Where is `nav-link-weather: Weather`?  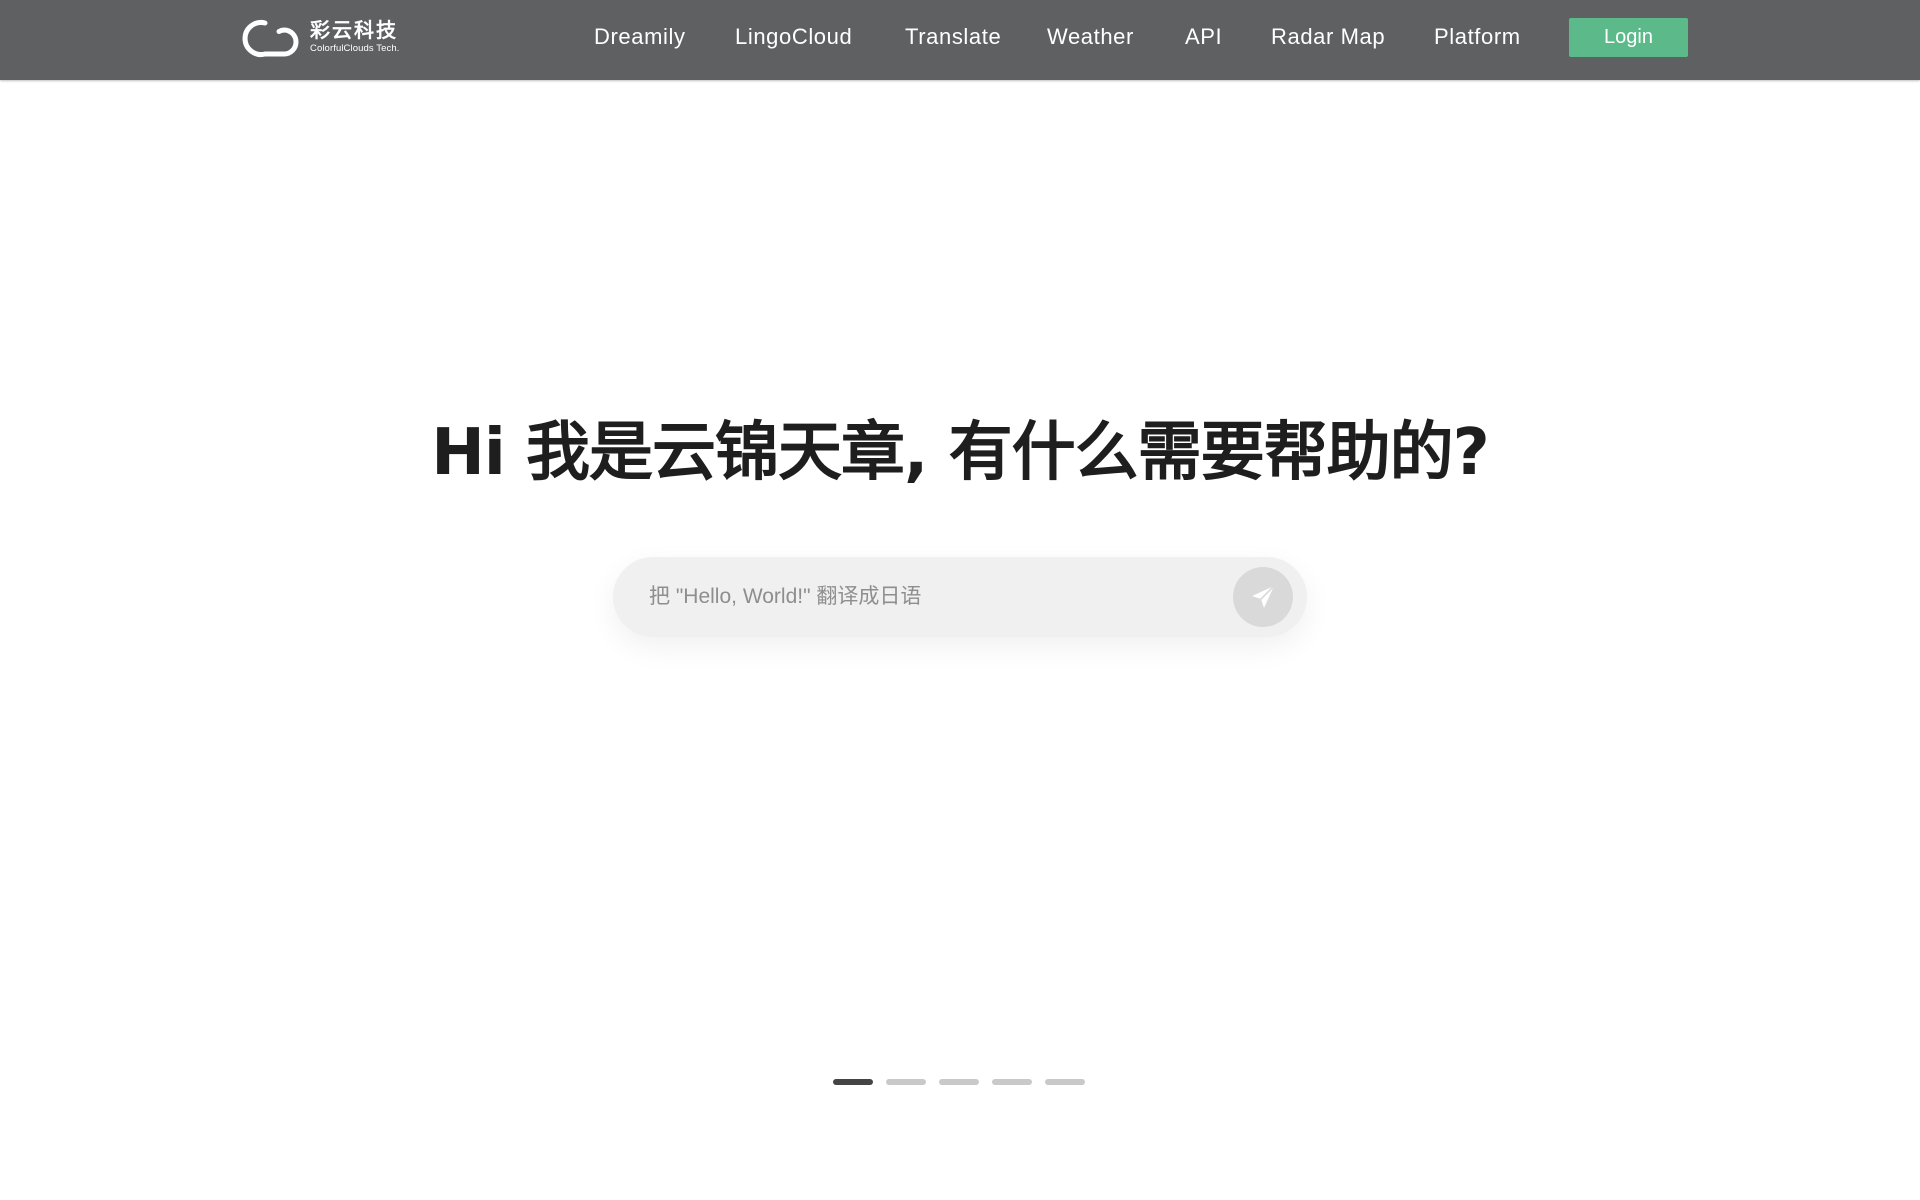
nav-link-weather: Weather is located at coordinates (1090, 37).